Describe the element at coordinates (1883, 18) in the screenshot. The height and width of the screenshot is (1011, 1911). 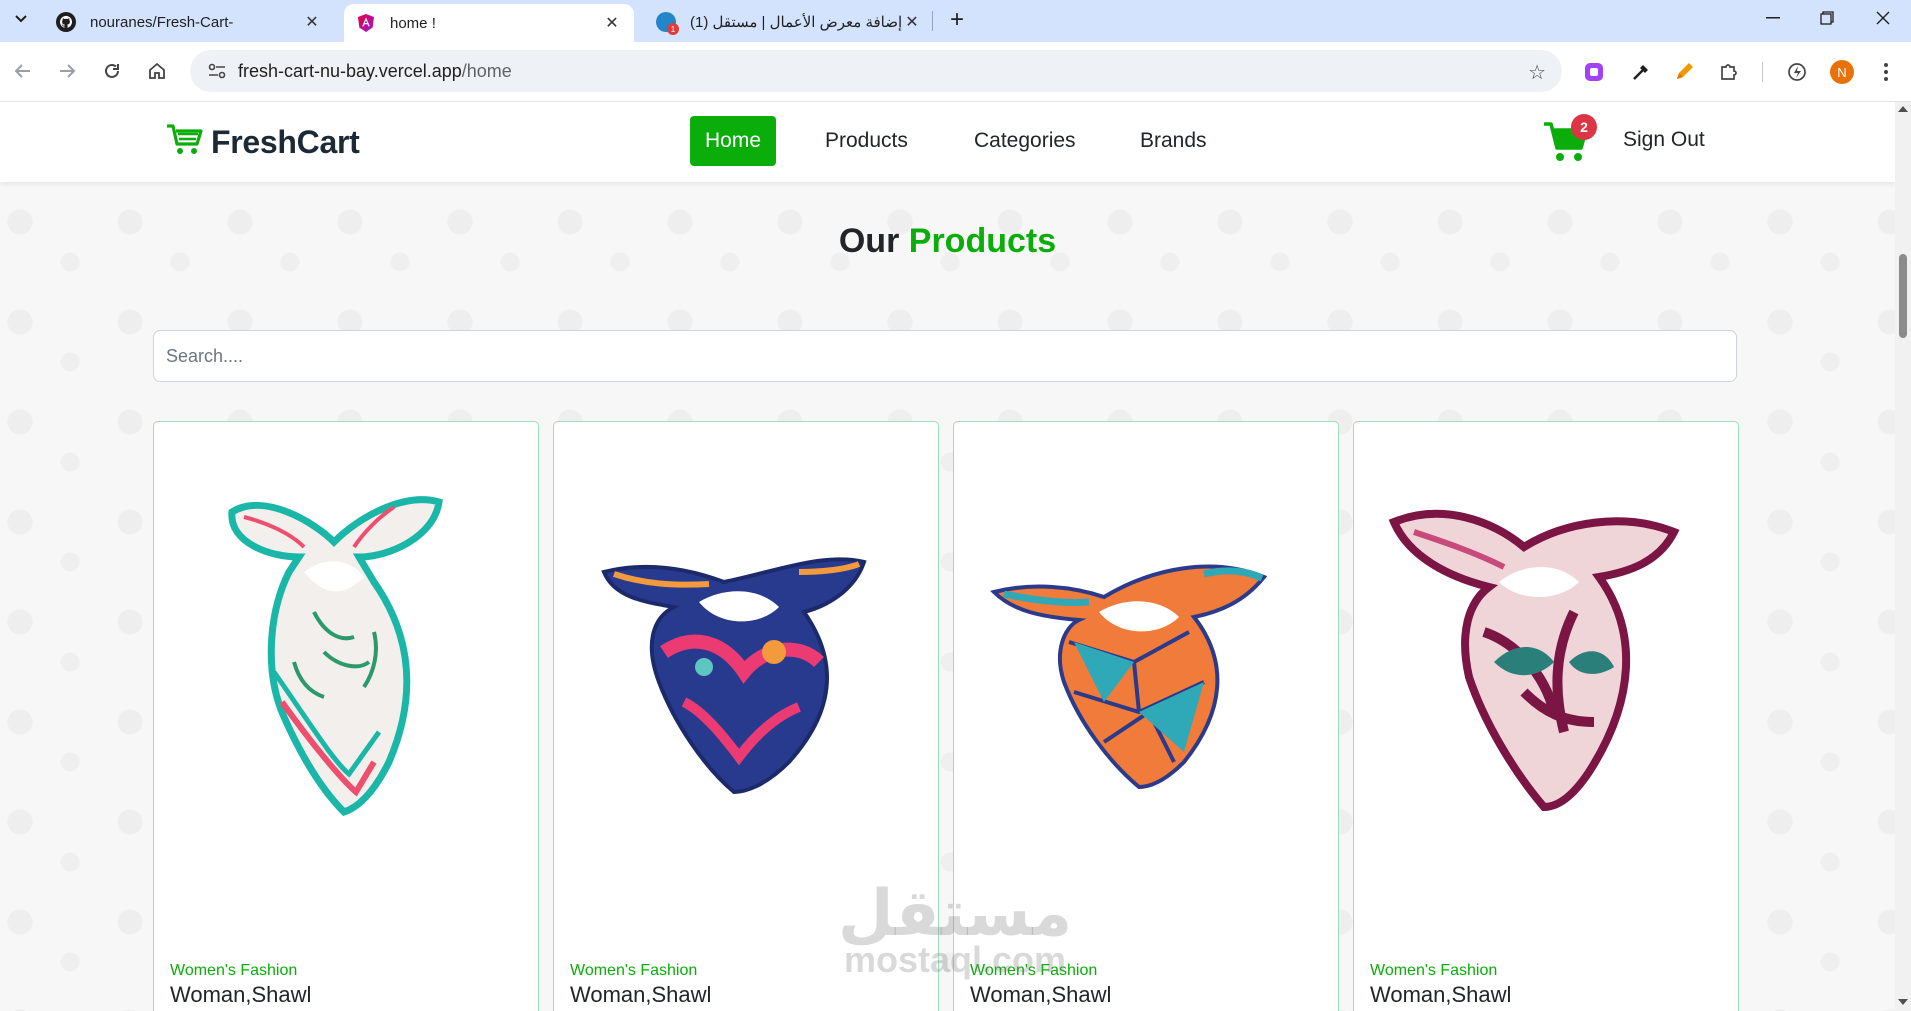
I see `close-window-icon` at that location.